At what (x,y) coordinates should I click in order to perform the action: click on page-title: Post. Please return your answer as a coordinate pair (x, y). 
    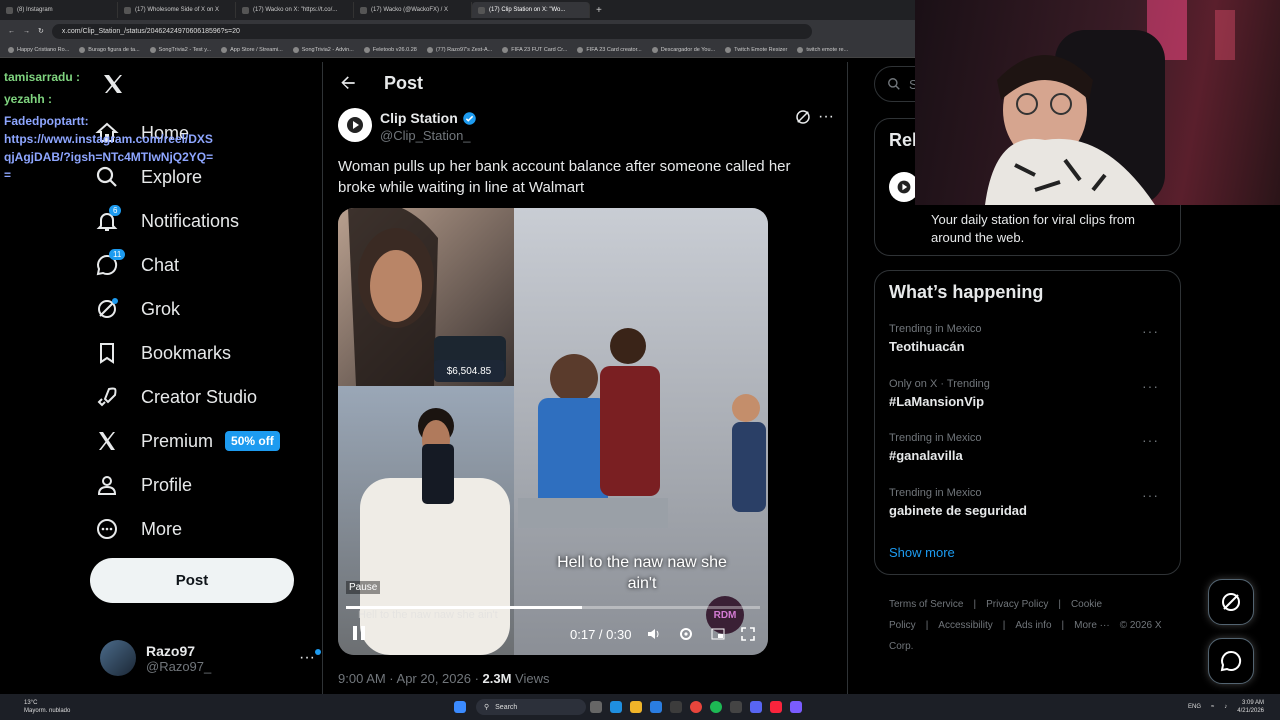
    Looking at the image, I should click on (404, 82).